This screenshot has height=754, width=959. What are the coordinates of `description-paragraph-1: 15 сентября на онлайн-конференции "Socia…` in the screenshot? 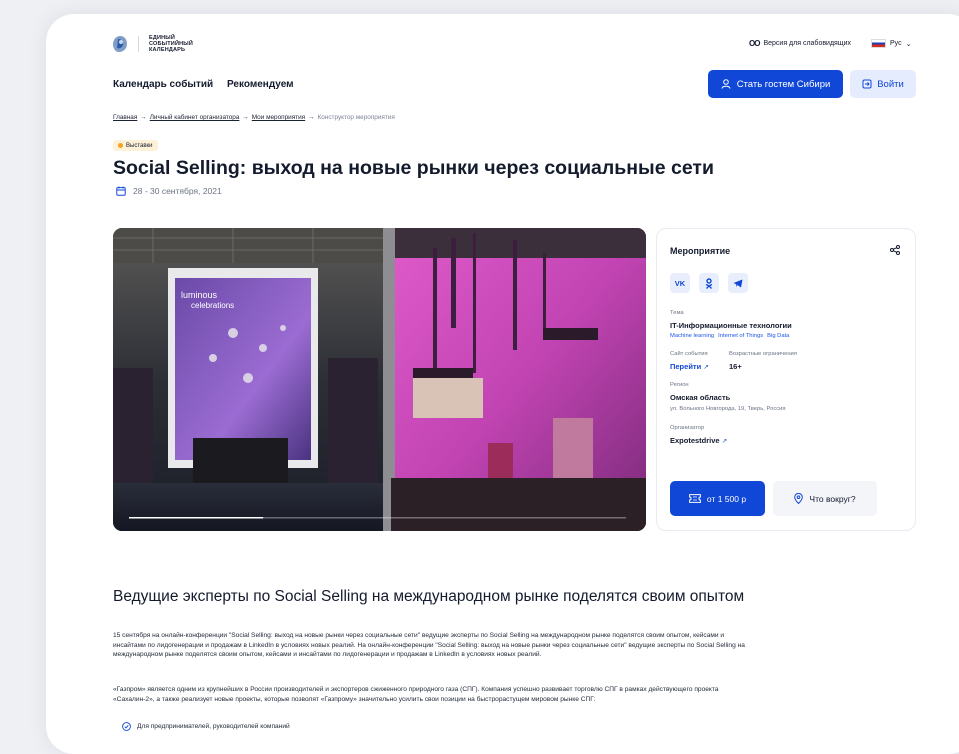 It's located at (528, 645).